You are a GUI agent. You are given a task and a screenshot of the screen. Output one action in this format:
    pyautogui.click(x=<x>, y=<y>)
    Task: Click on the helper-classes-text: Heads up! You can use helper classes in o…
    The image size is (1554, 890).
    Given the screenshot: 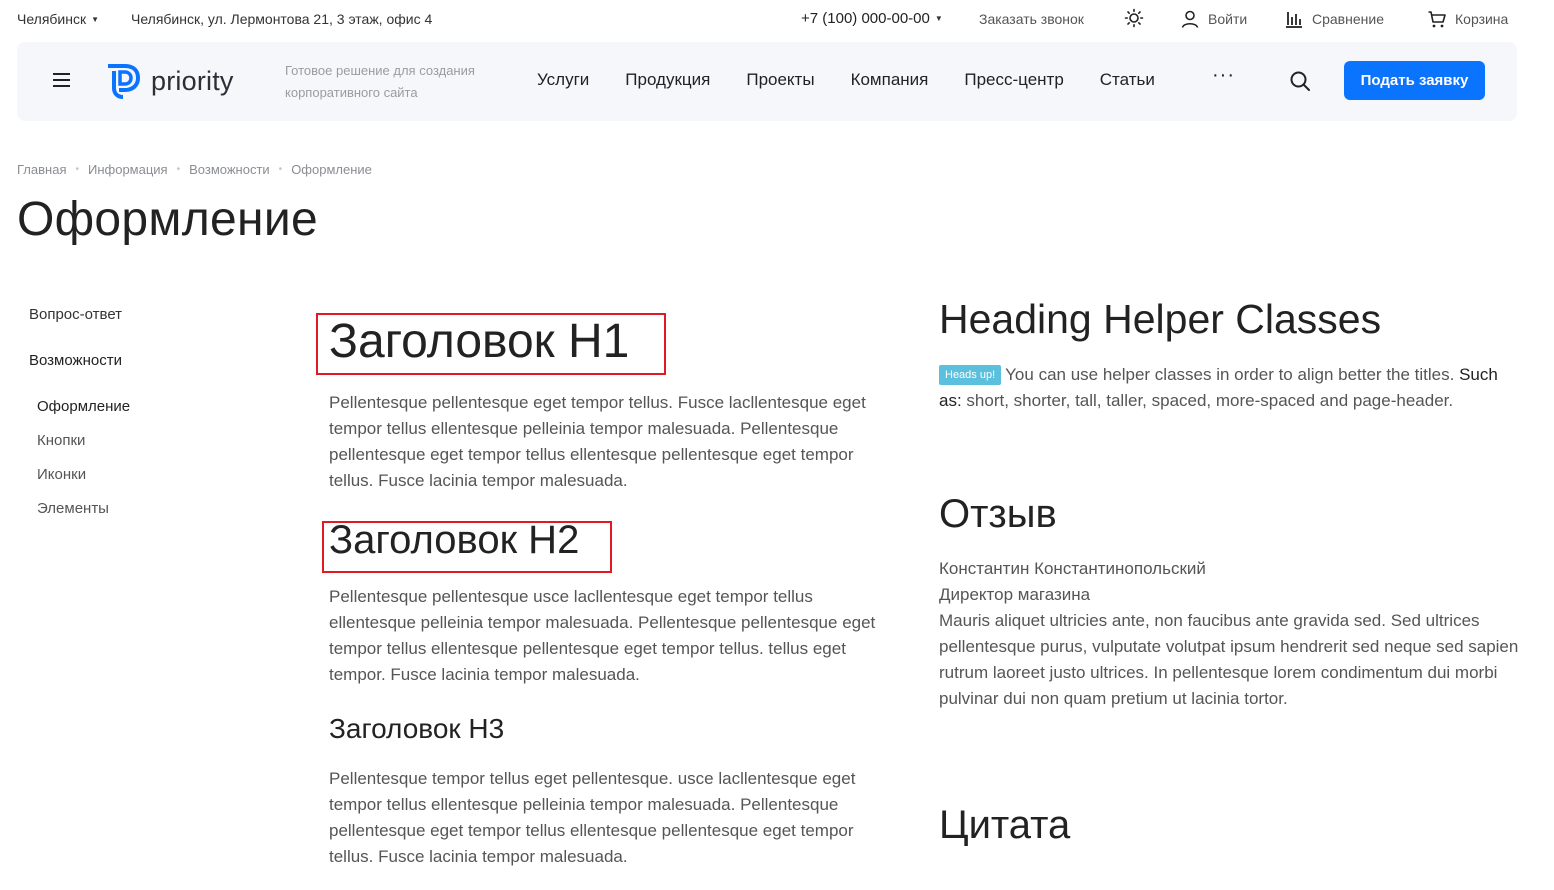 What is the action you would take?
    pyautogui.click(x=1229, y=388)
    